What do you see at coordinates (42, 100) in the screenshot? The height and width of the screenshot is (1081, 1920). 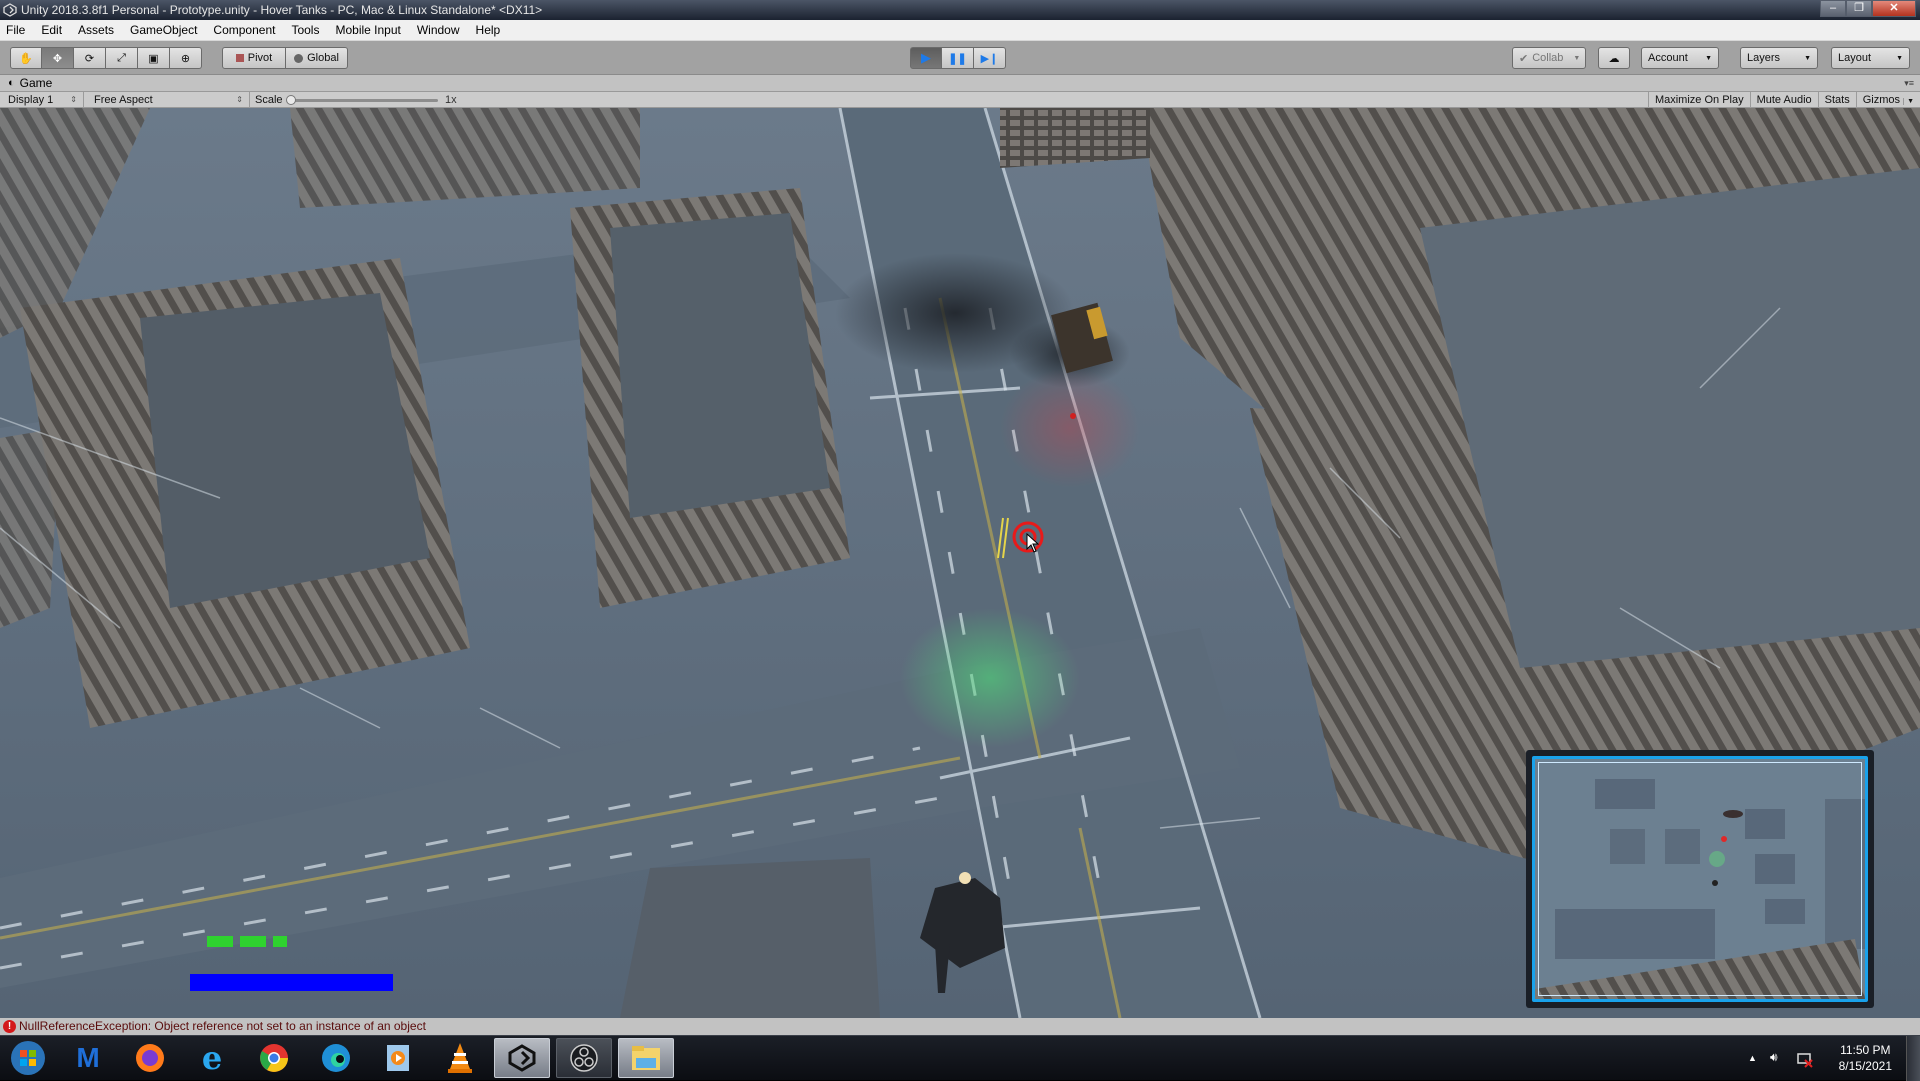 I see `display-dropdown: Display 1 ⇕` at bounding box center [42, 100].